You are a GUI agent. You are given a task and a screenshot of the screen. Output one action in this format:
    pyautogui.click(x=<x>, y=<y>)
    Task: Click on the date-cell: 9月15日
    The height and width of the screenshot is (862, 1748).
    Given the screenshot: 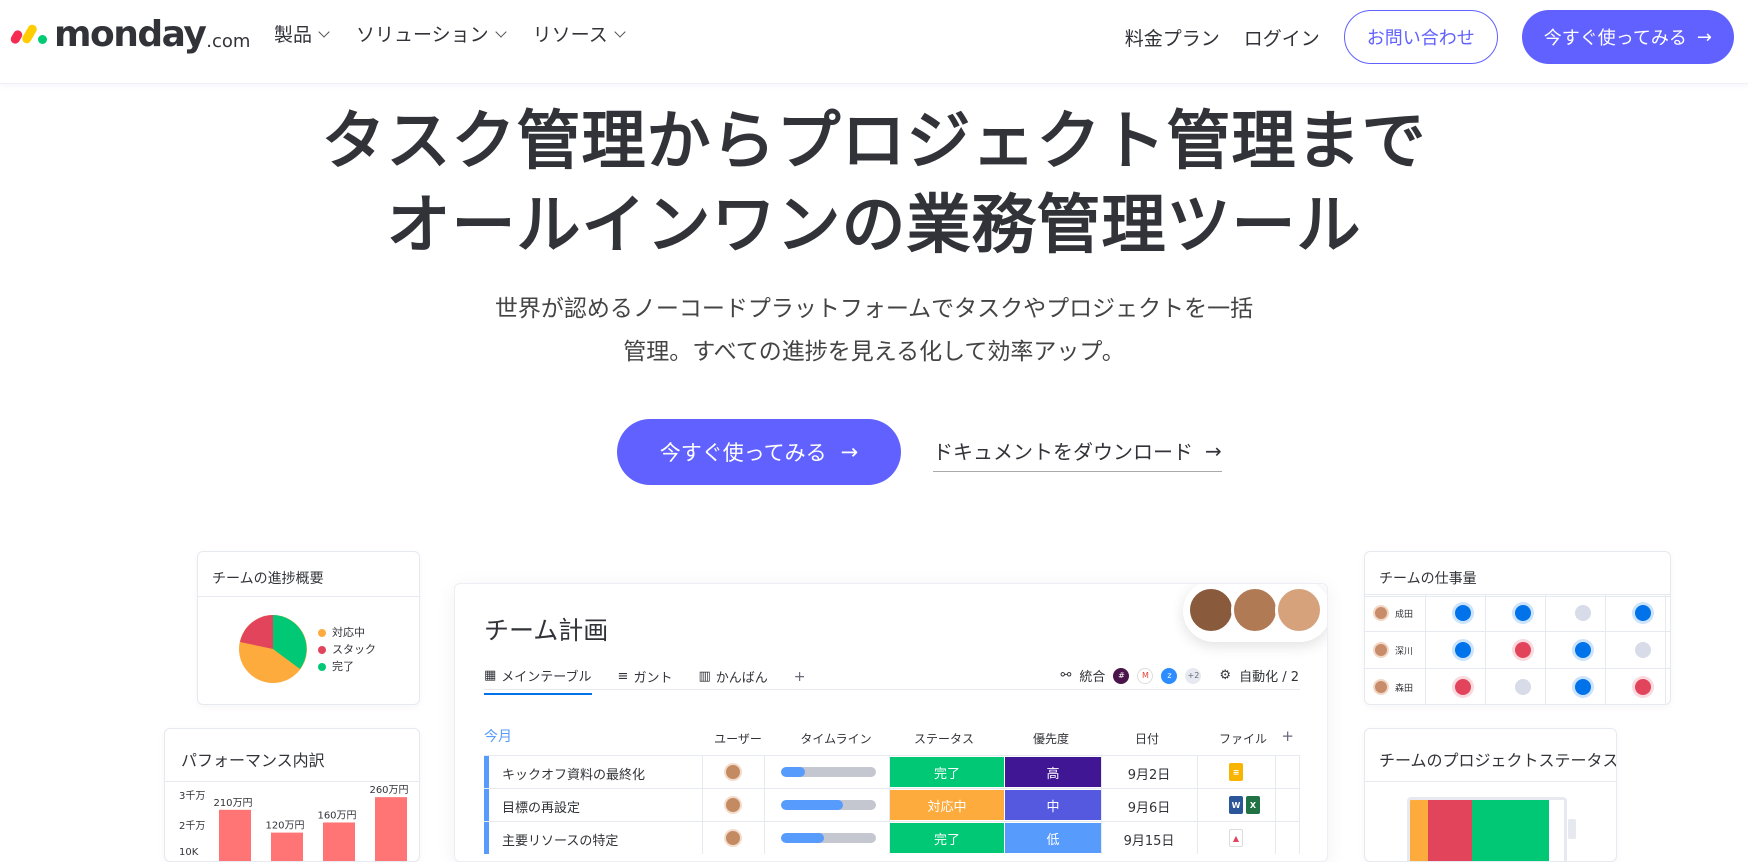 What is the action you would take?
    pyautogui.click(x=1149, y=839)
    